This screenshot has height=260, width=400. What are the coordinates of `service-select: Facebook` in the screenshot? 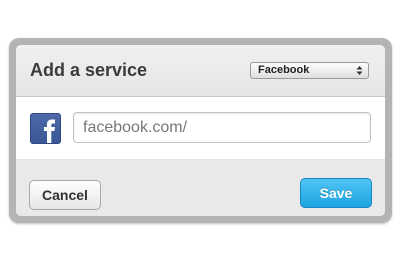 It's located at (309, 70).